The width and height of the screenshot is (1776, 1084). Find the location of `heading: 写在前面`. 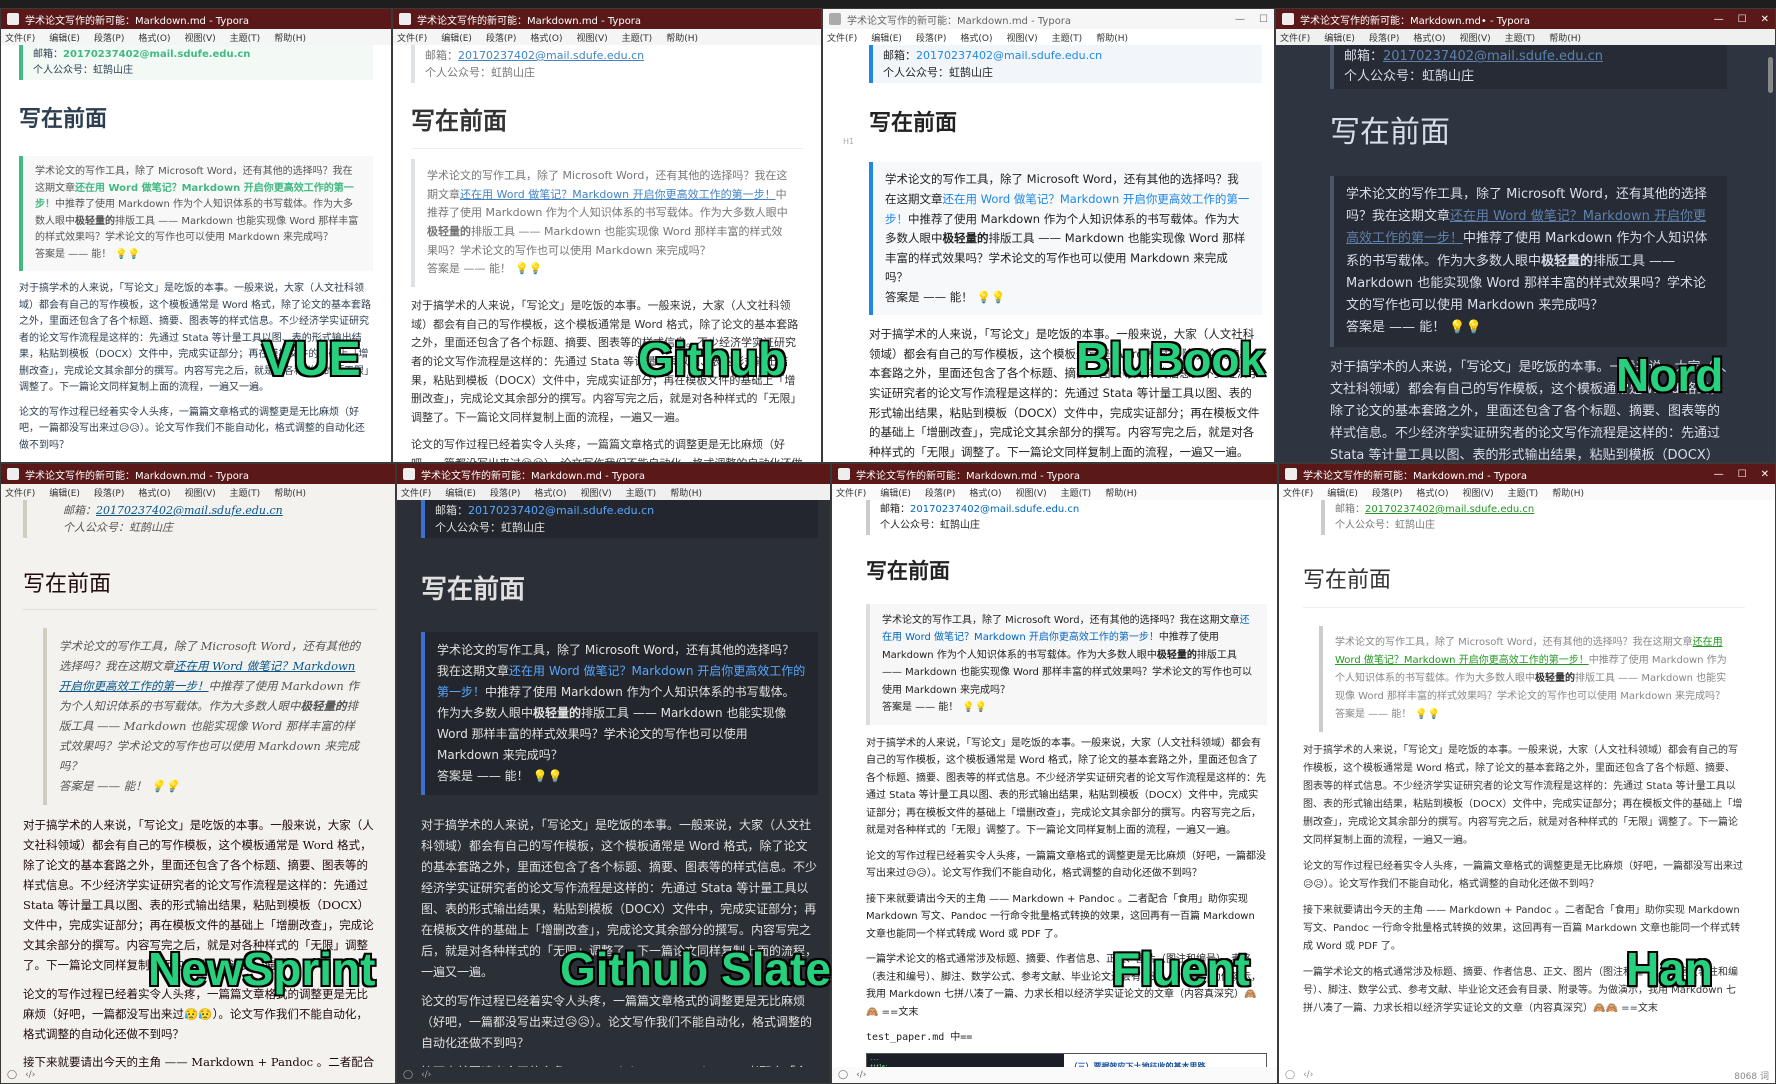

heading: 写在前面 is located at coordinates (607, 125).